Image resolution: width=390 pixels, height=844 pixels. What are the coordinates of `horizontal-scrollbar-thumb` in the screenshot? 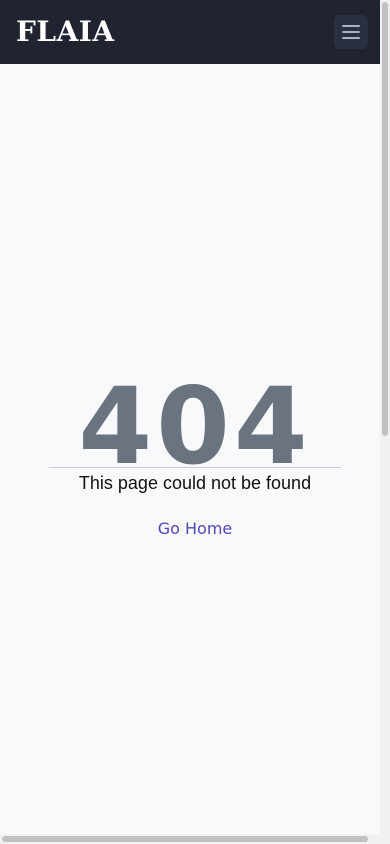 It's located at (185, 839).